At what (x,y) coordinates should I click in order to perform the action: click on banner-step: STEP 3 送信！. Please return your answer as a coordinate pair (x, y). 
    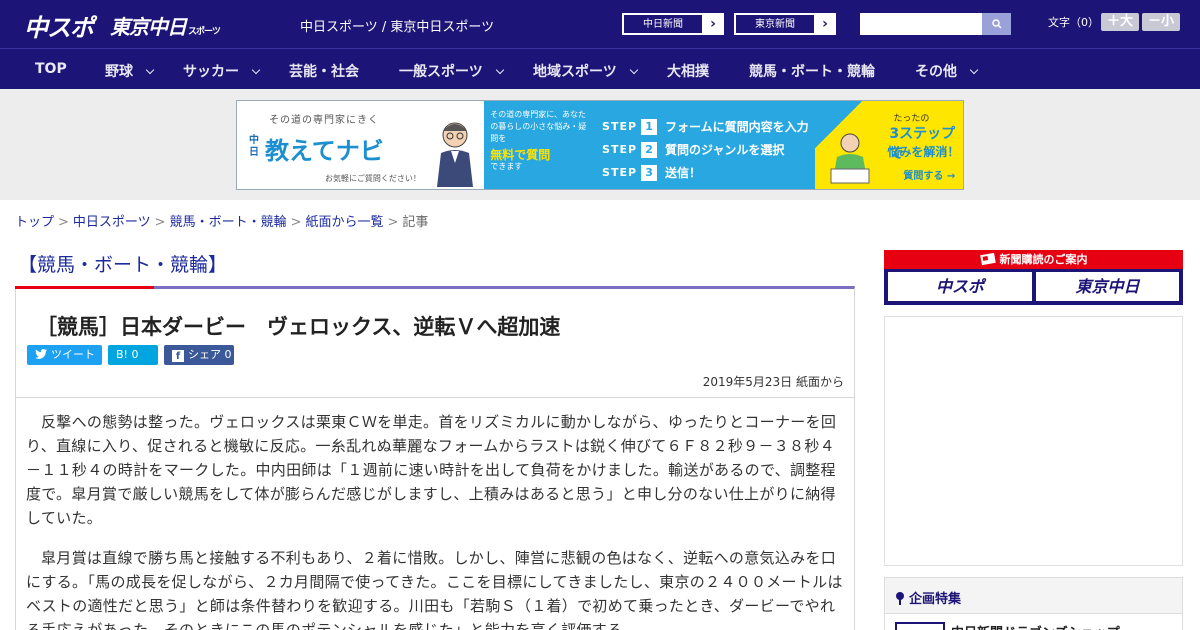
    Looking at the image, I should click on (705, 172).